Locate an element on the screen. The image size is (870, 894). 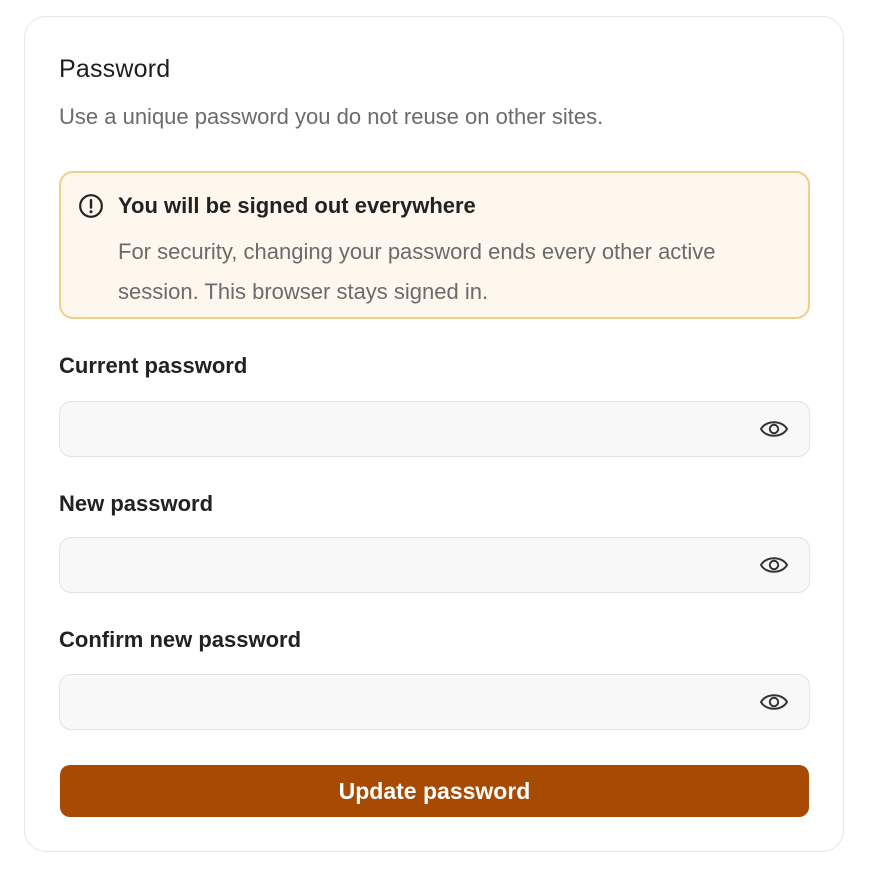
section-title: Password is located at coordinates (115, 69).